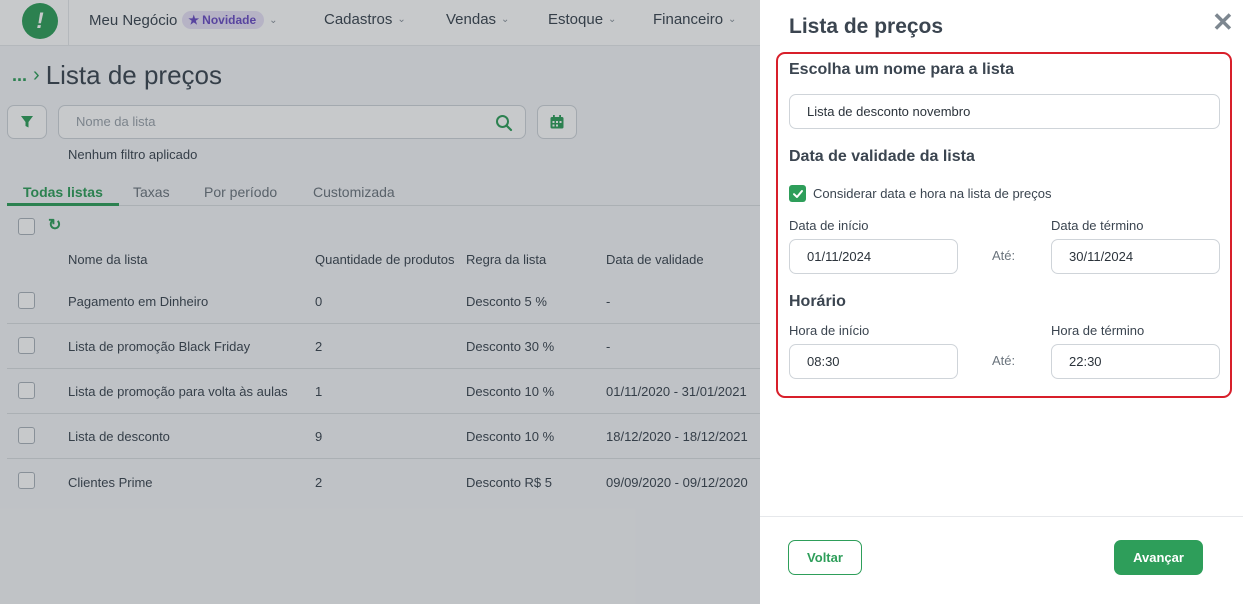  Describe the element at coordinates (817, 301) in the screenshot. I see `time-section-heading: Horário` at that location.